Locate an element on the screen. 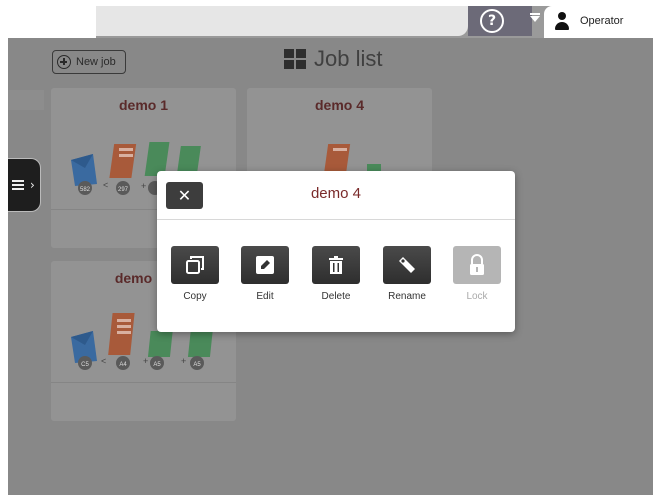  job-card-title: demo 4 is located at coordinates (339, 105).